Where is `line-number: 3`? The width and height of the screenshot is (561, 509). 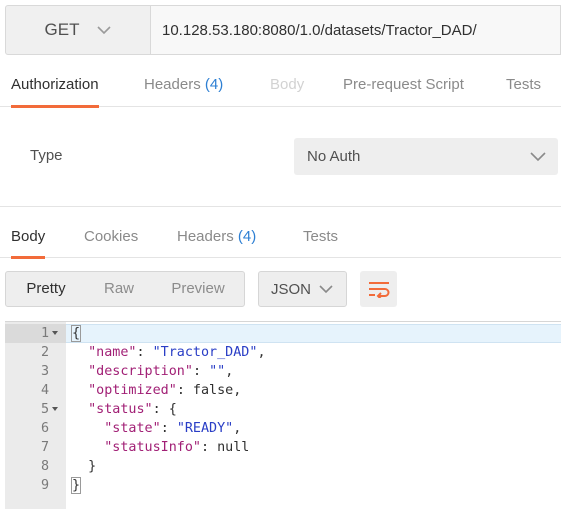 line-number: 3 is located at coordinates (44, 371).